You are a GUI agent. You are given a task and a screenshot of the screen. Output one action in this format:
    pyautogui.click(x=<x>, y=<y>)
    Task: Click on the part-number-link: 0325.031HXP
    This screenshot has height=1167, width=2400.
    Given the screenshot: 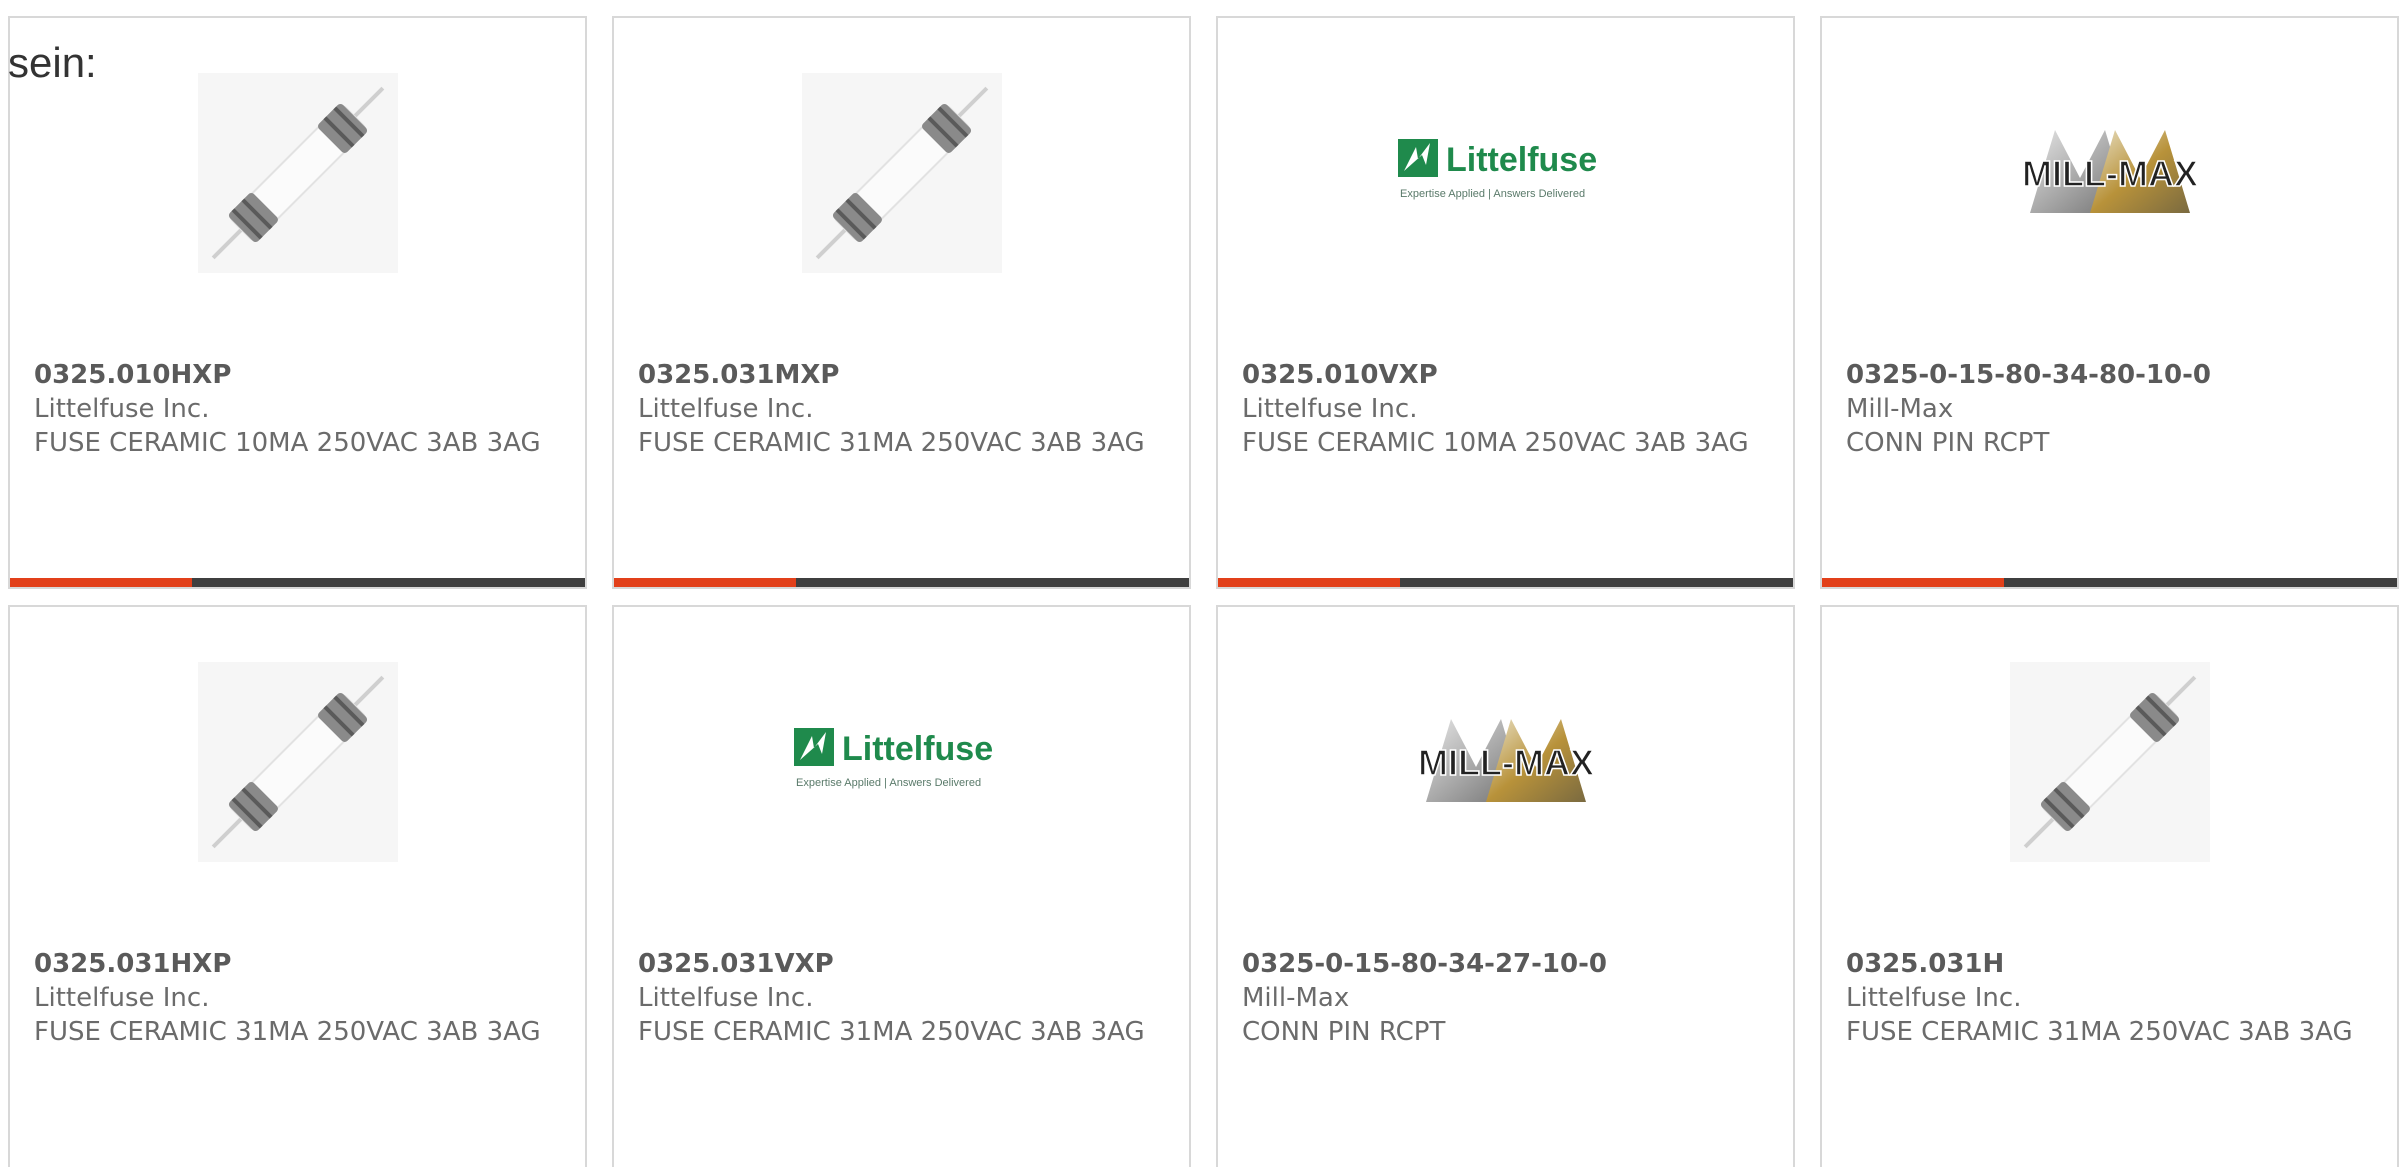 What is the action you would take?
    pyautogui.click(x=301, y=964)
    